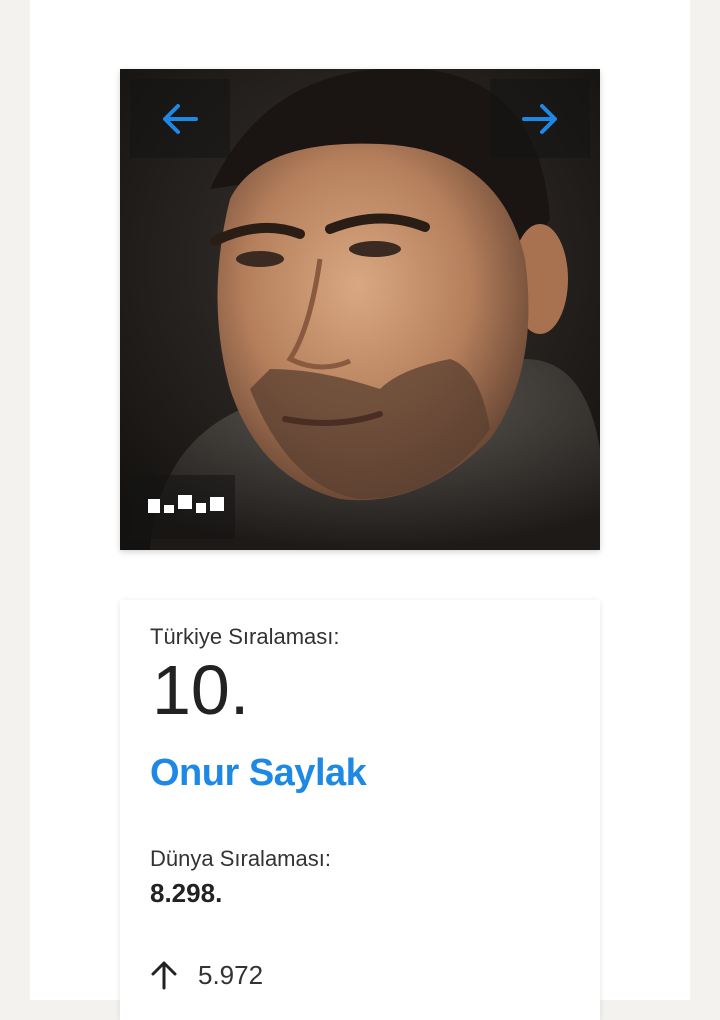  Describe the element at coordinates (258, 773) in the screenshot. I see `person-name-link: Onur Saylak` at that location.